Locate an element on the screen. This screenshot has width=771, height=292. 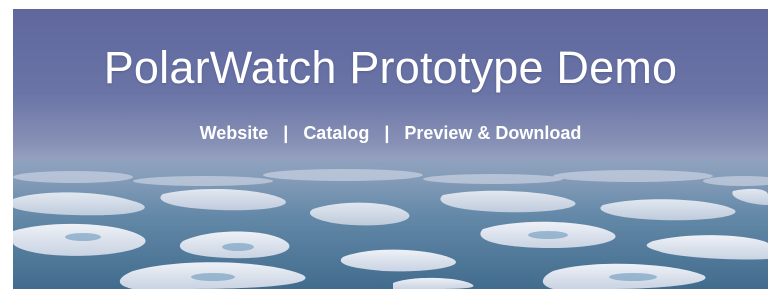
catalog-link: Catalog is located at coordinates (336, 133).